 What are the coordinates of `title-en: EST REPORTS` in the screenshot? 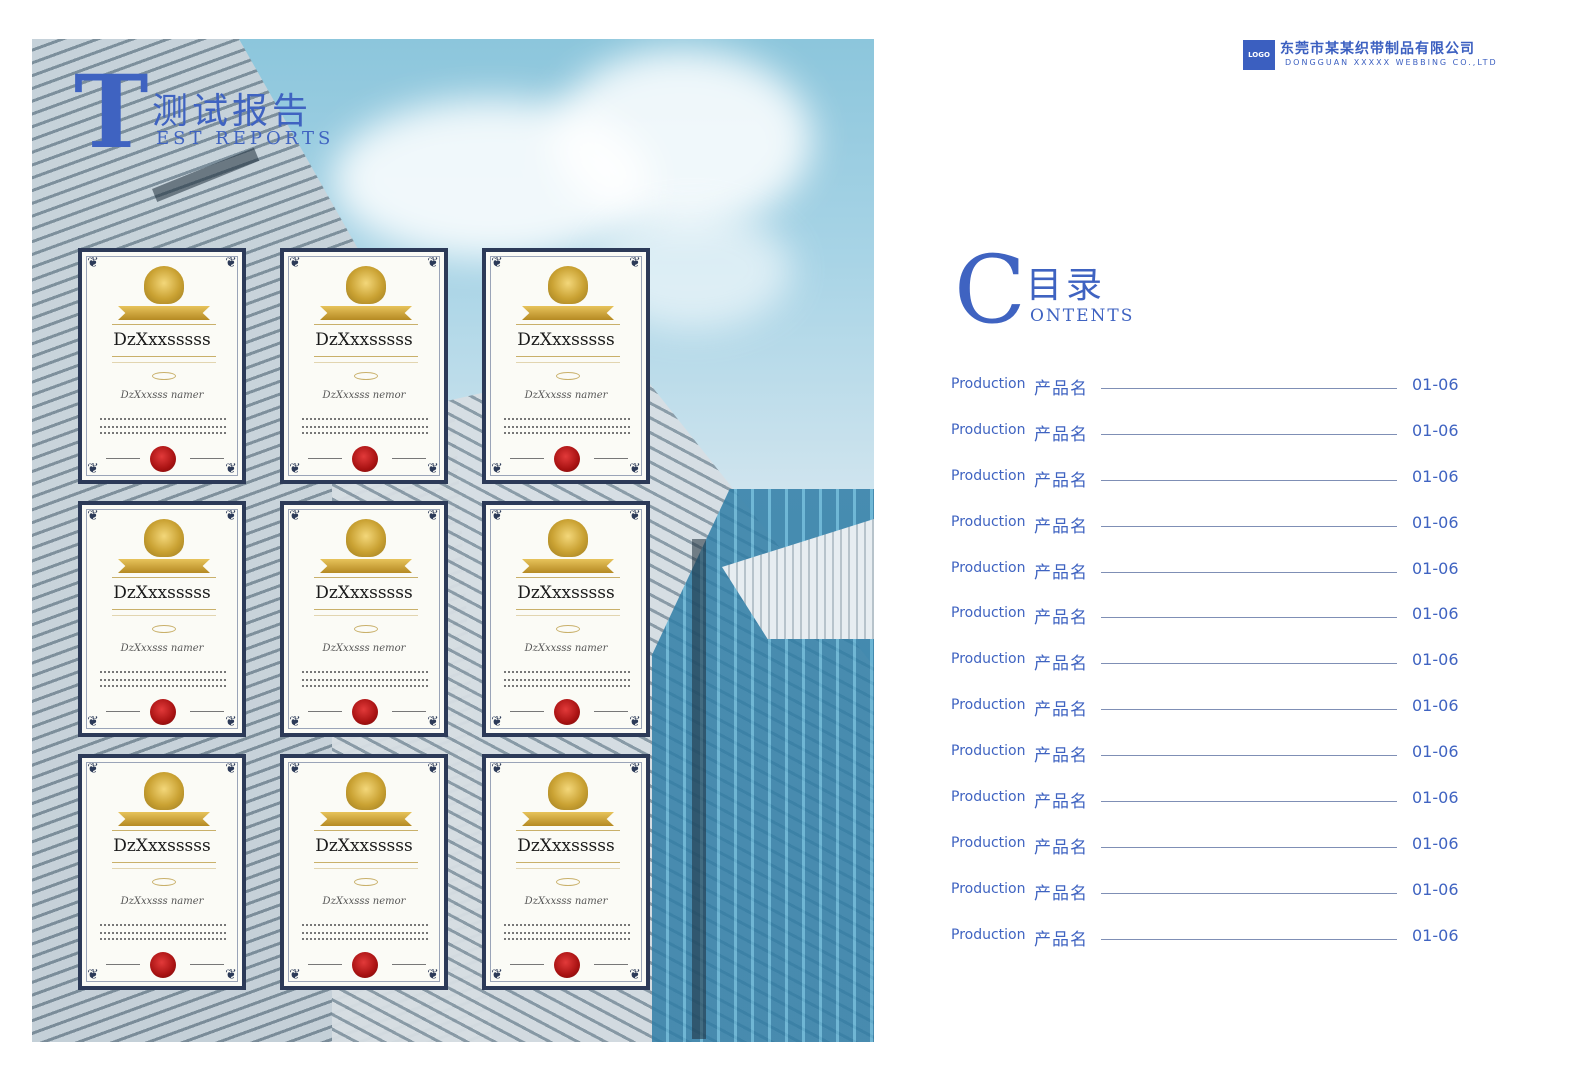 It's located at (245, 138).